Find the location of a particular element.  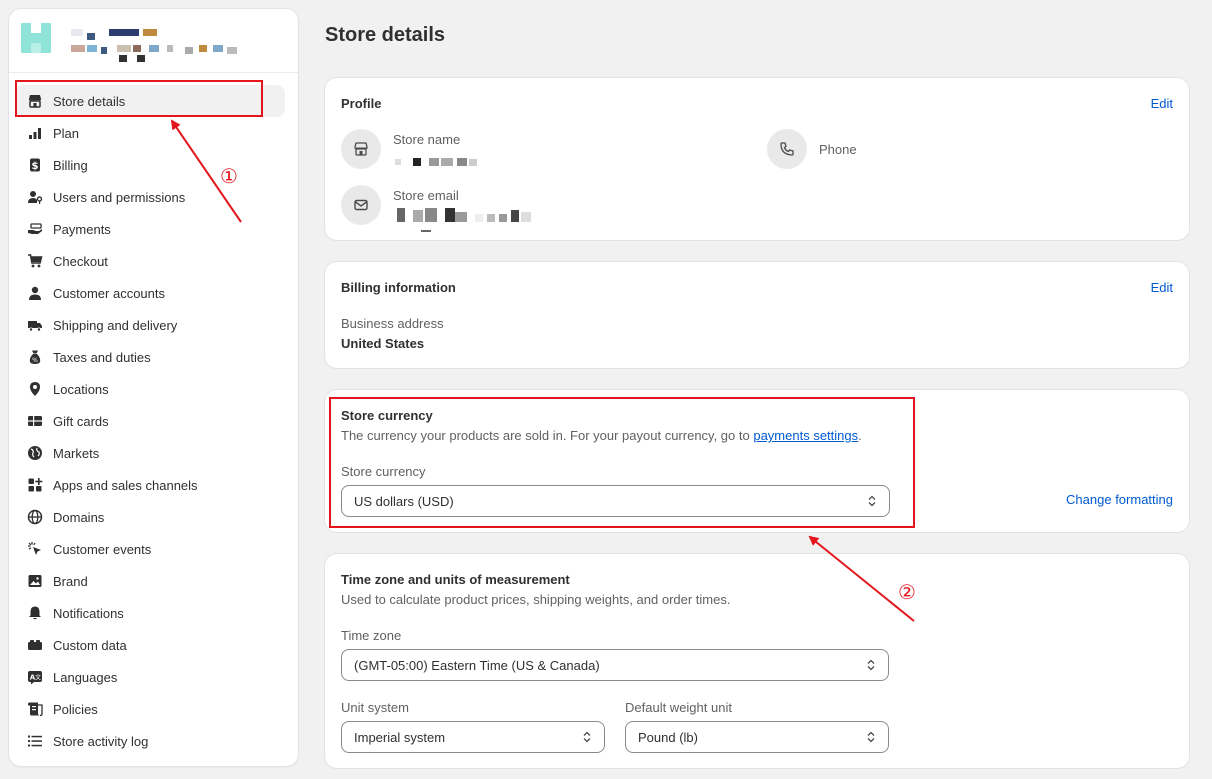

sidebar-item-label: Customer events is located at coordinates (102, 549).